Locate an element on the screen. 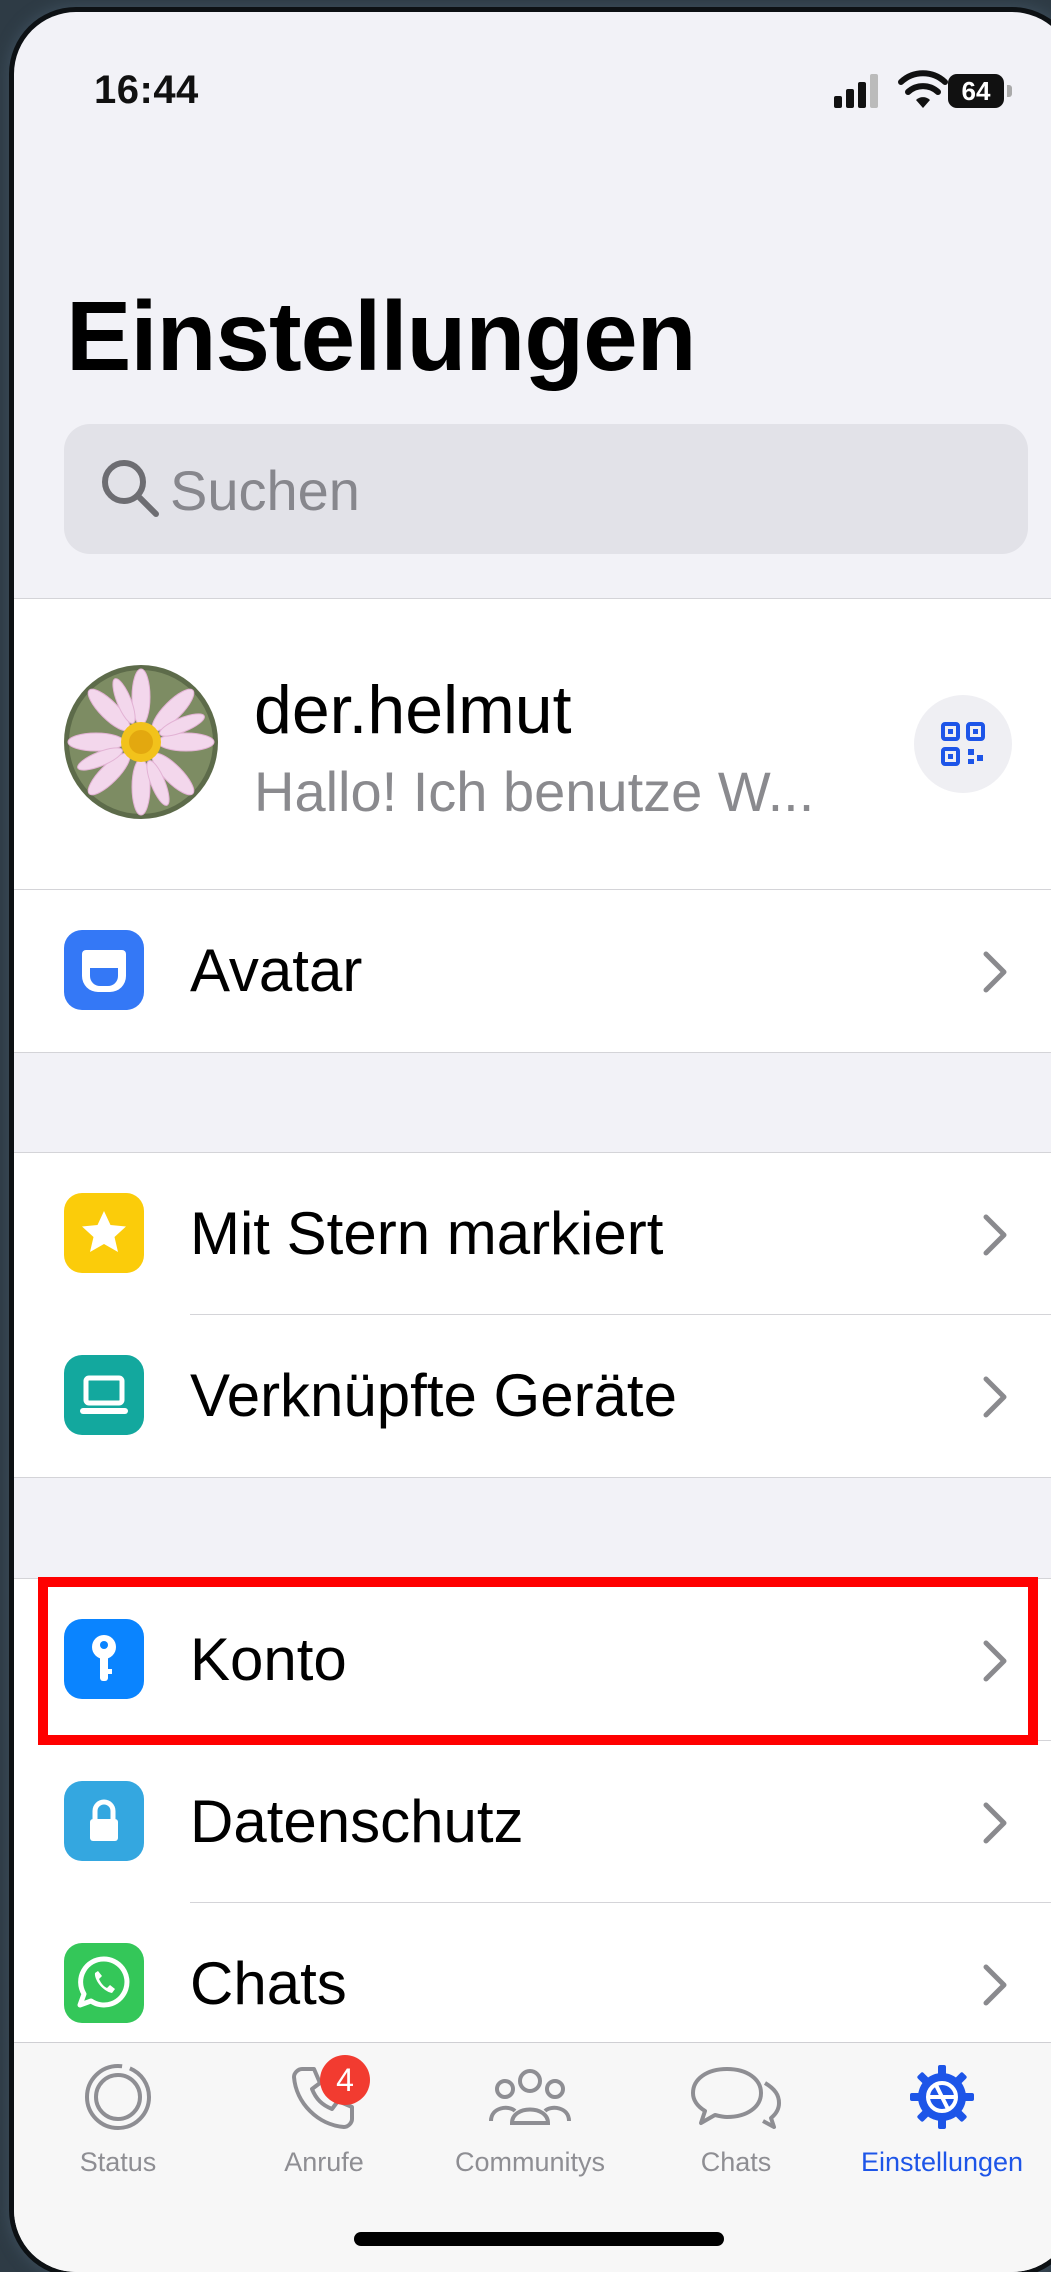 This screenshot has height=2272, width=1051. settings-group-avatar: Avatar is located at coordinates (532, 971).